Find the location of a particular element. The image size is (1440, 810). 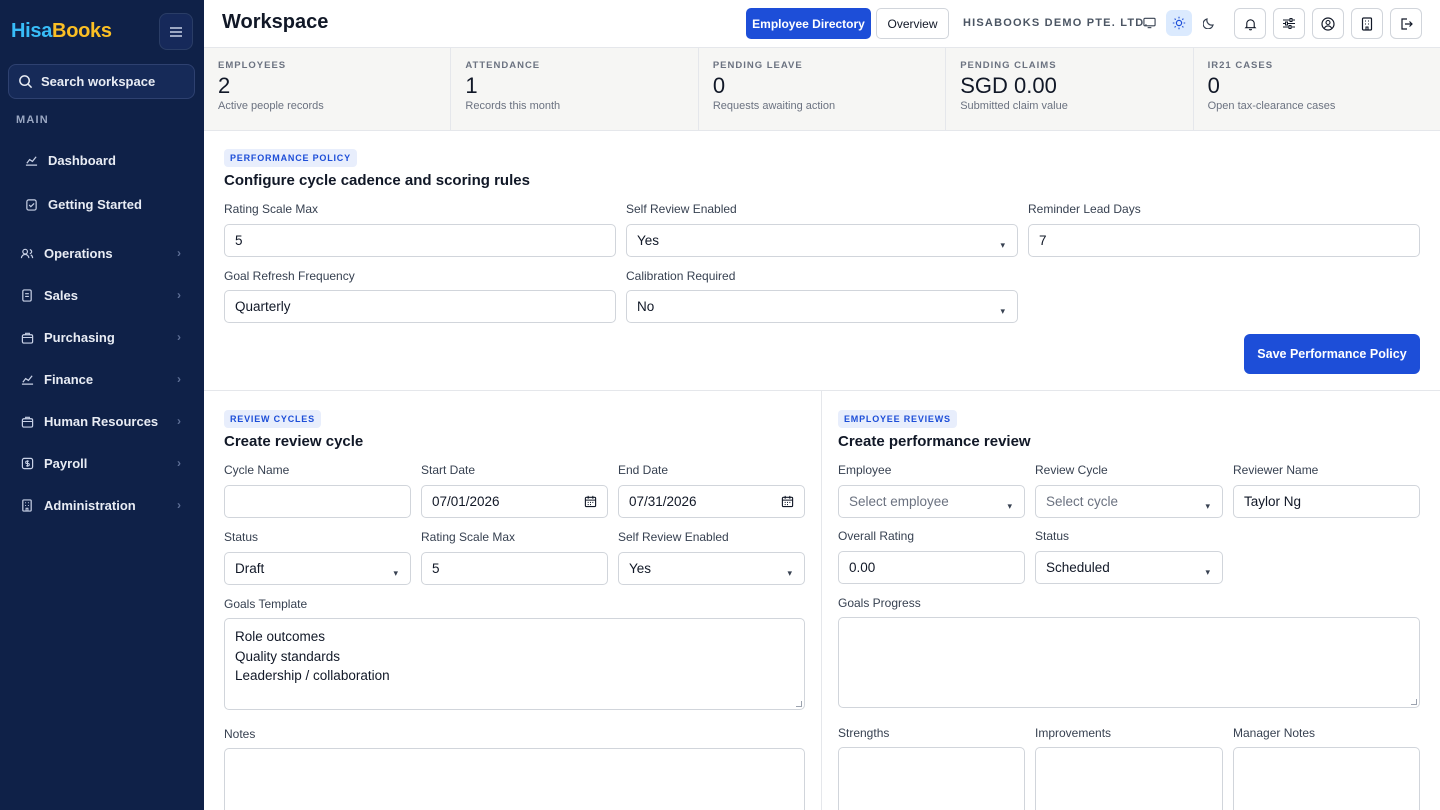

review-status-label: Status is located at coordinates (1052, 536).